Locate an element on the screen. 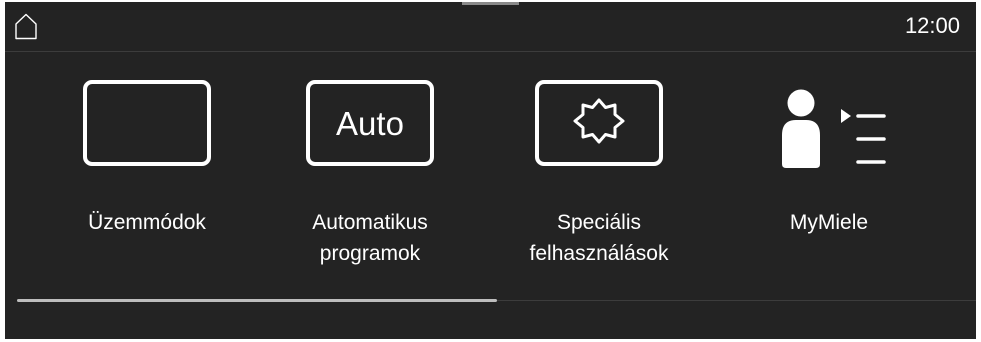 This screenshot has width=981, height=342. tile-operating-modes: Üzemmódok is located at coordinates (147, 175).